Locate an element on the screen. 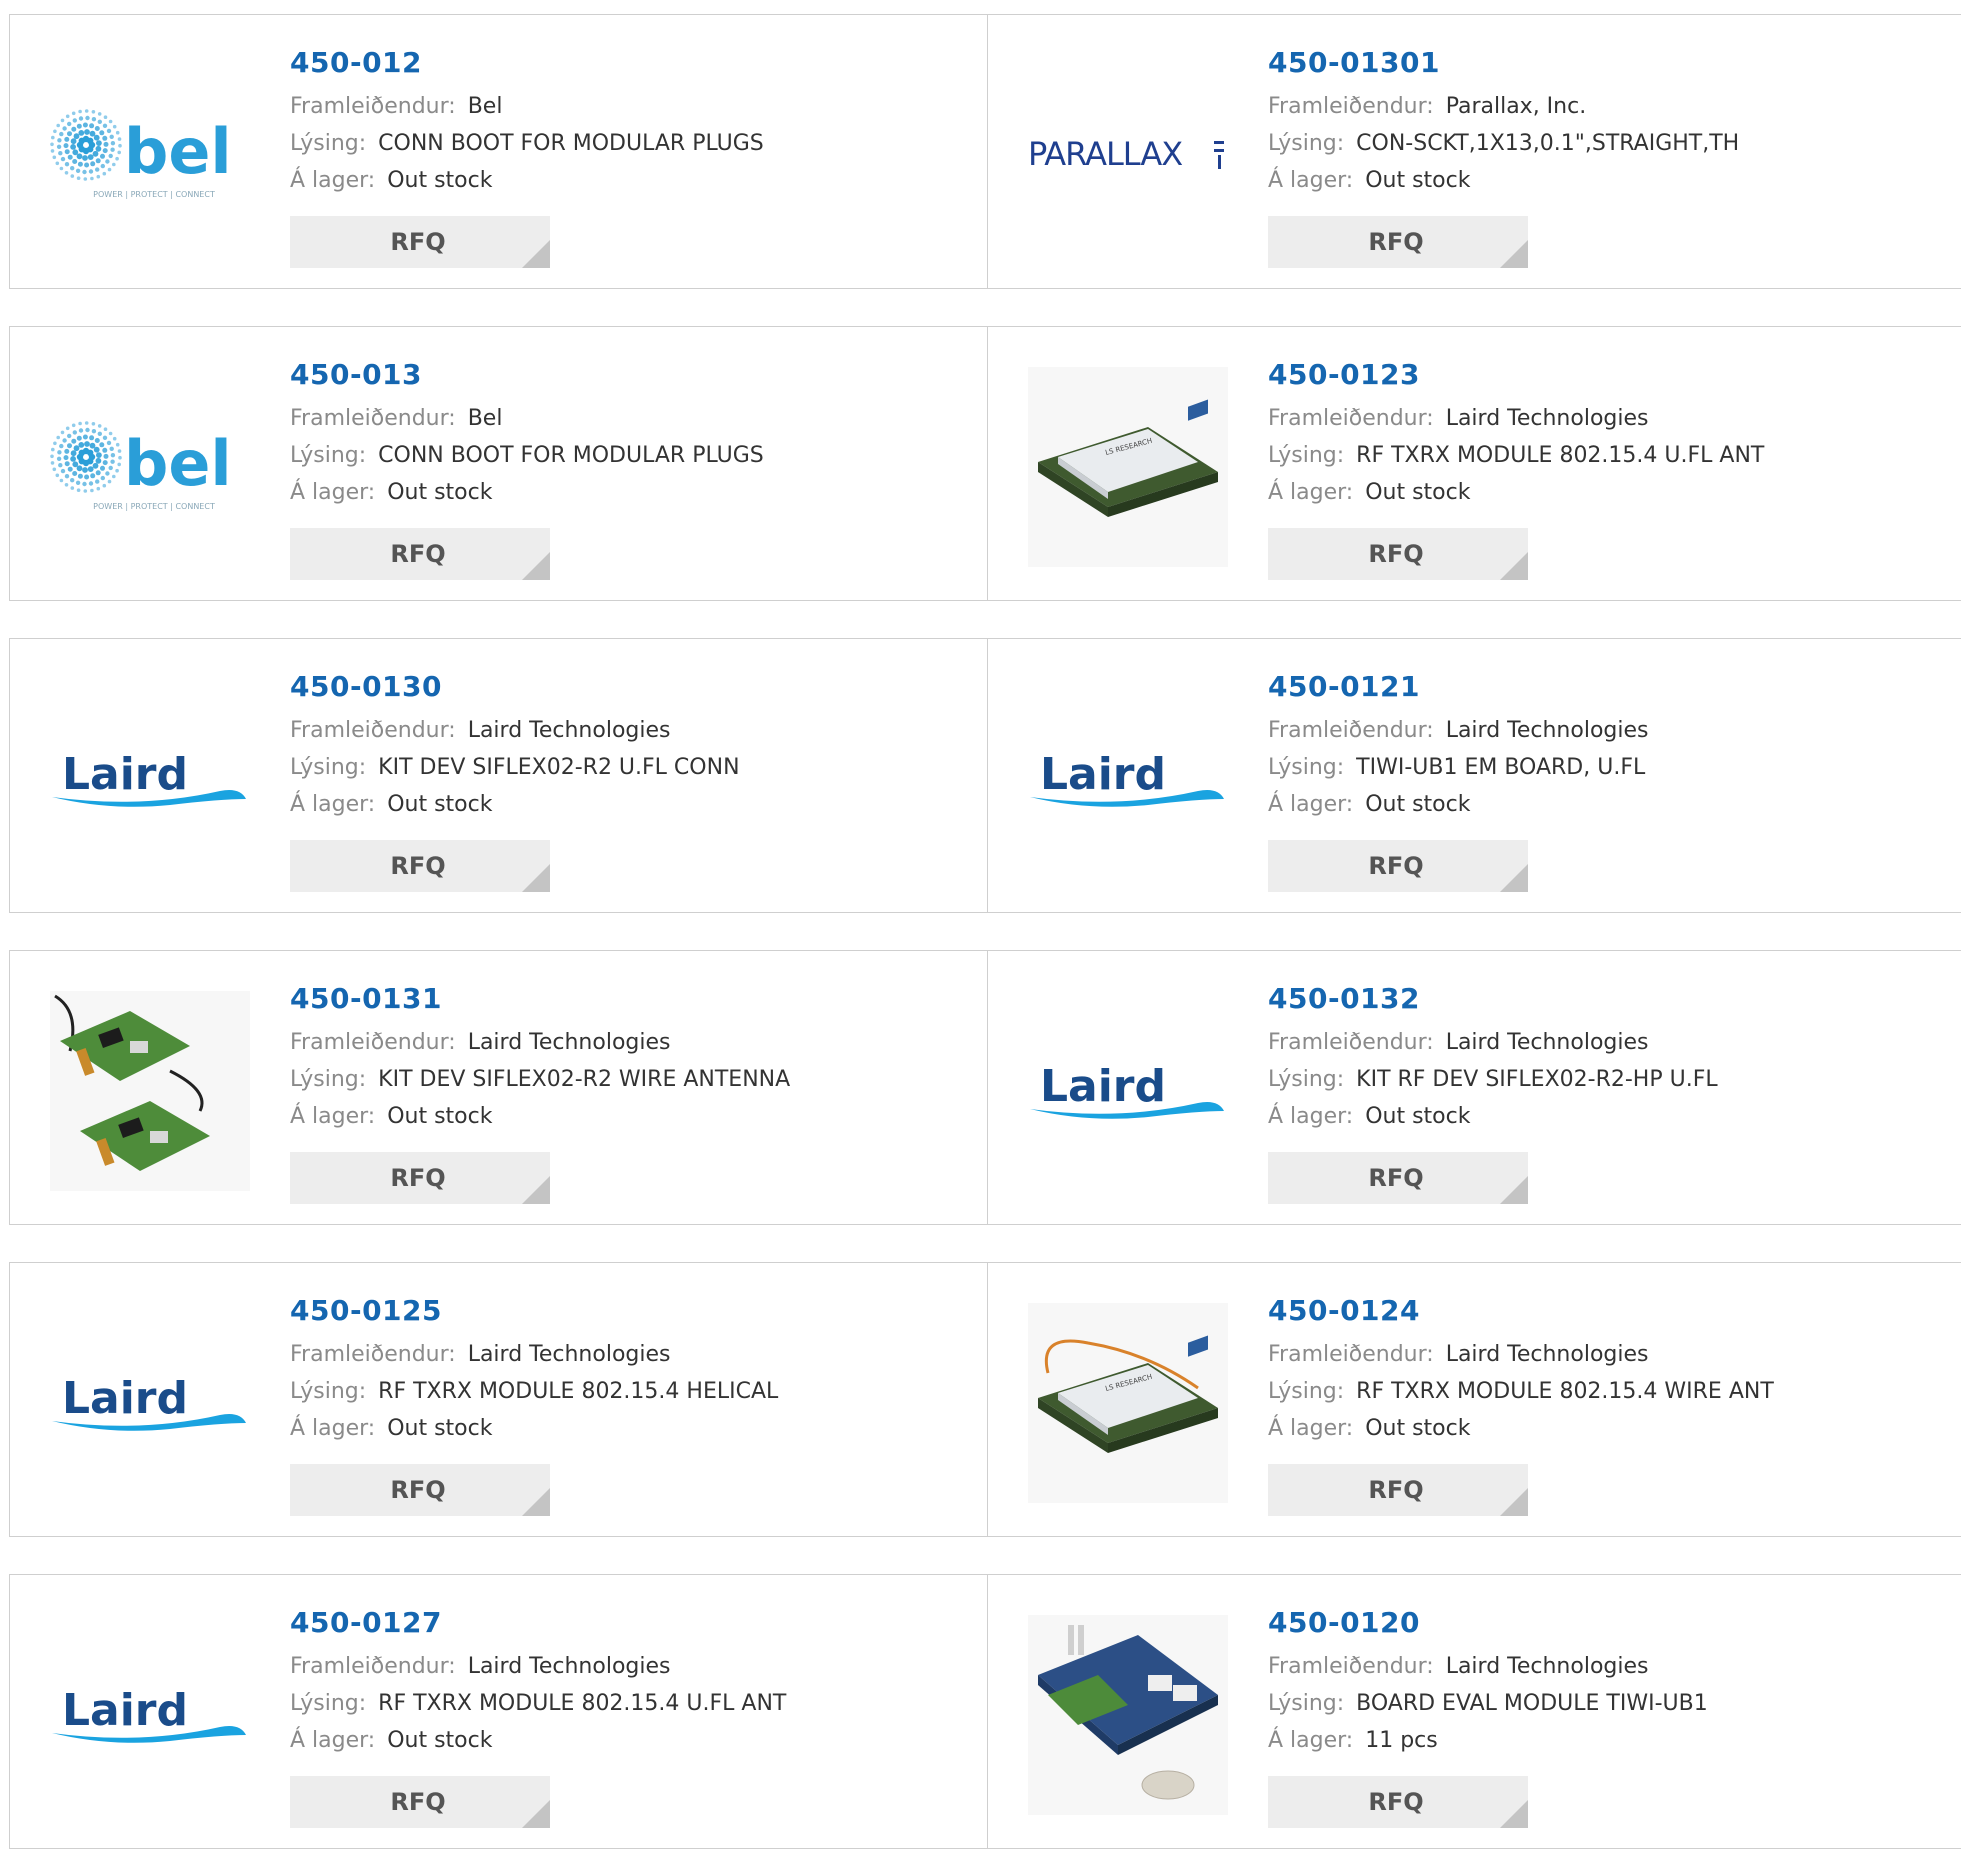  manufacturer-row: Framleiðendur: Parallax, Inc. is located at coordinates (1503, 106).